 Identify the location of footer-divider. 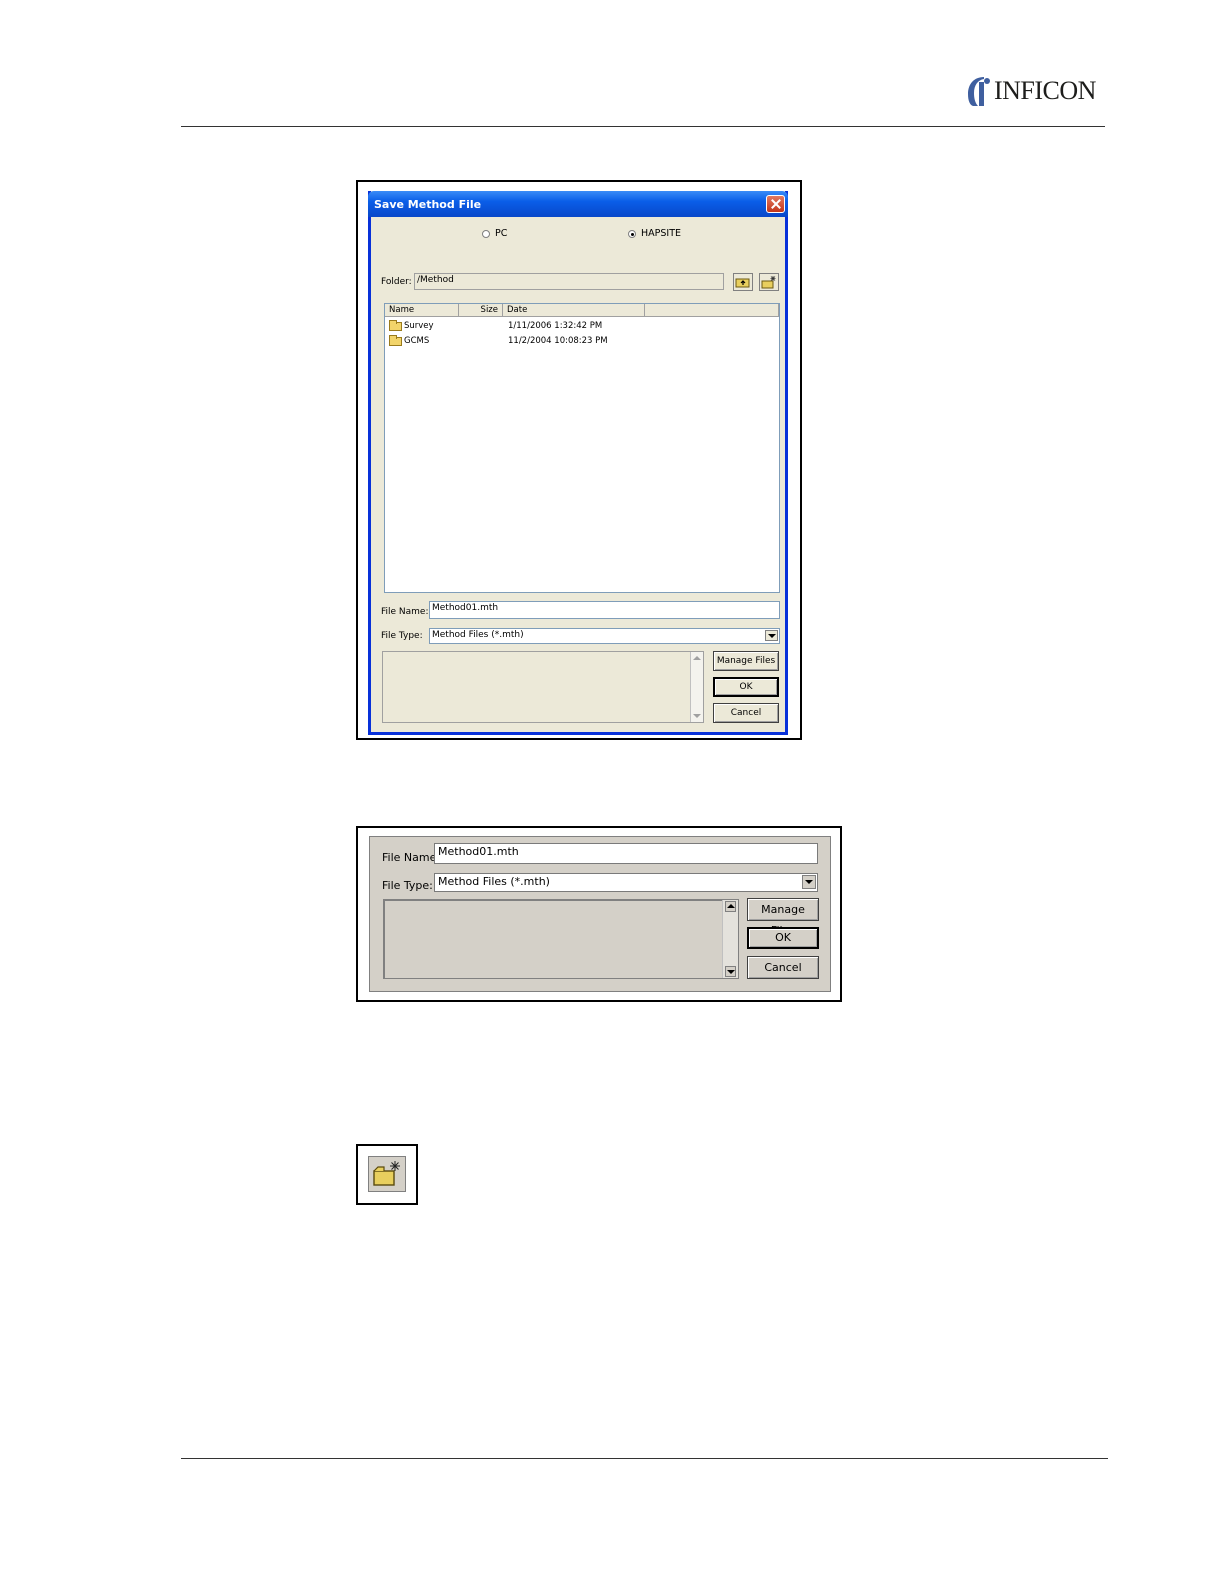
(644, 1458).